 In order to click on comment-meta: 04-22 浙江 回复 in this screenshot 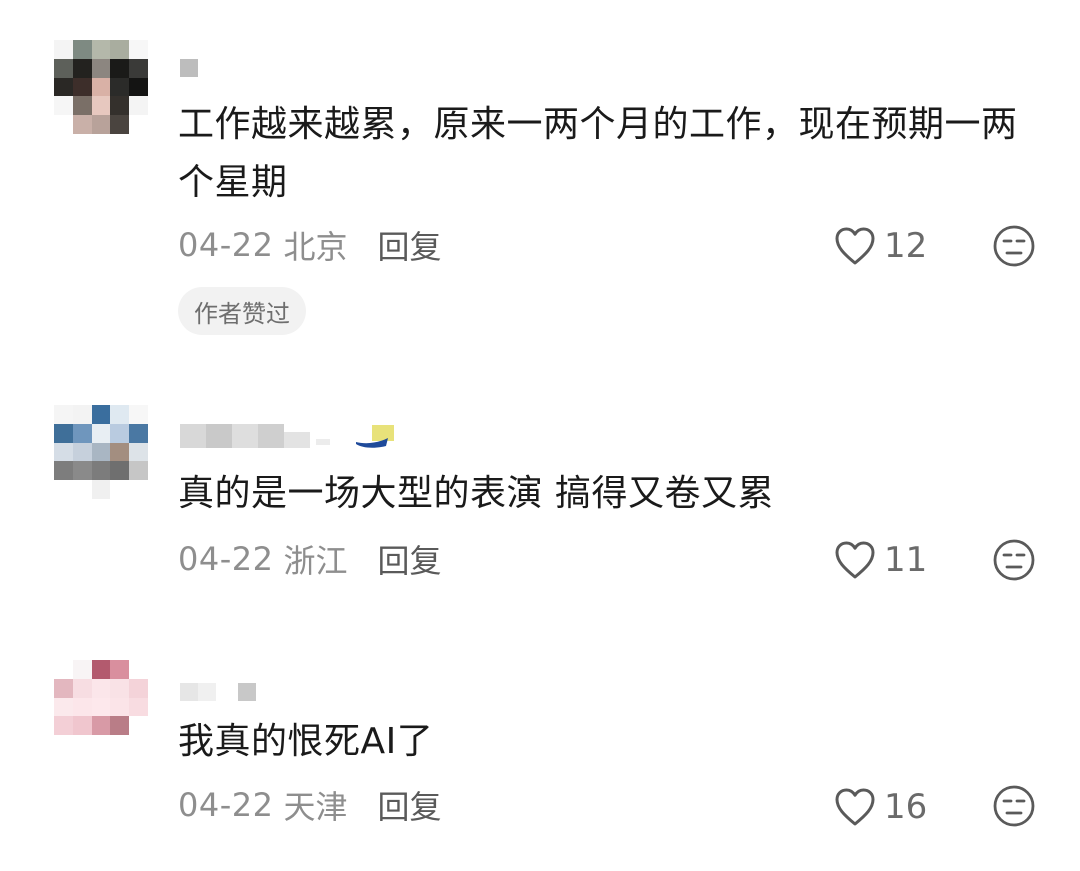, I will do `click(310, 559)`.